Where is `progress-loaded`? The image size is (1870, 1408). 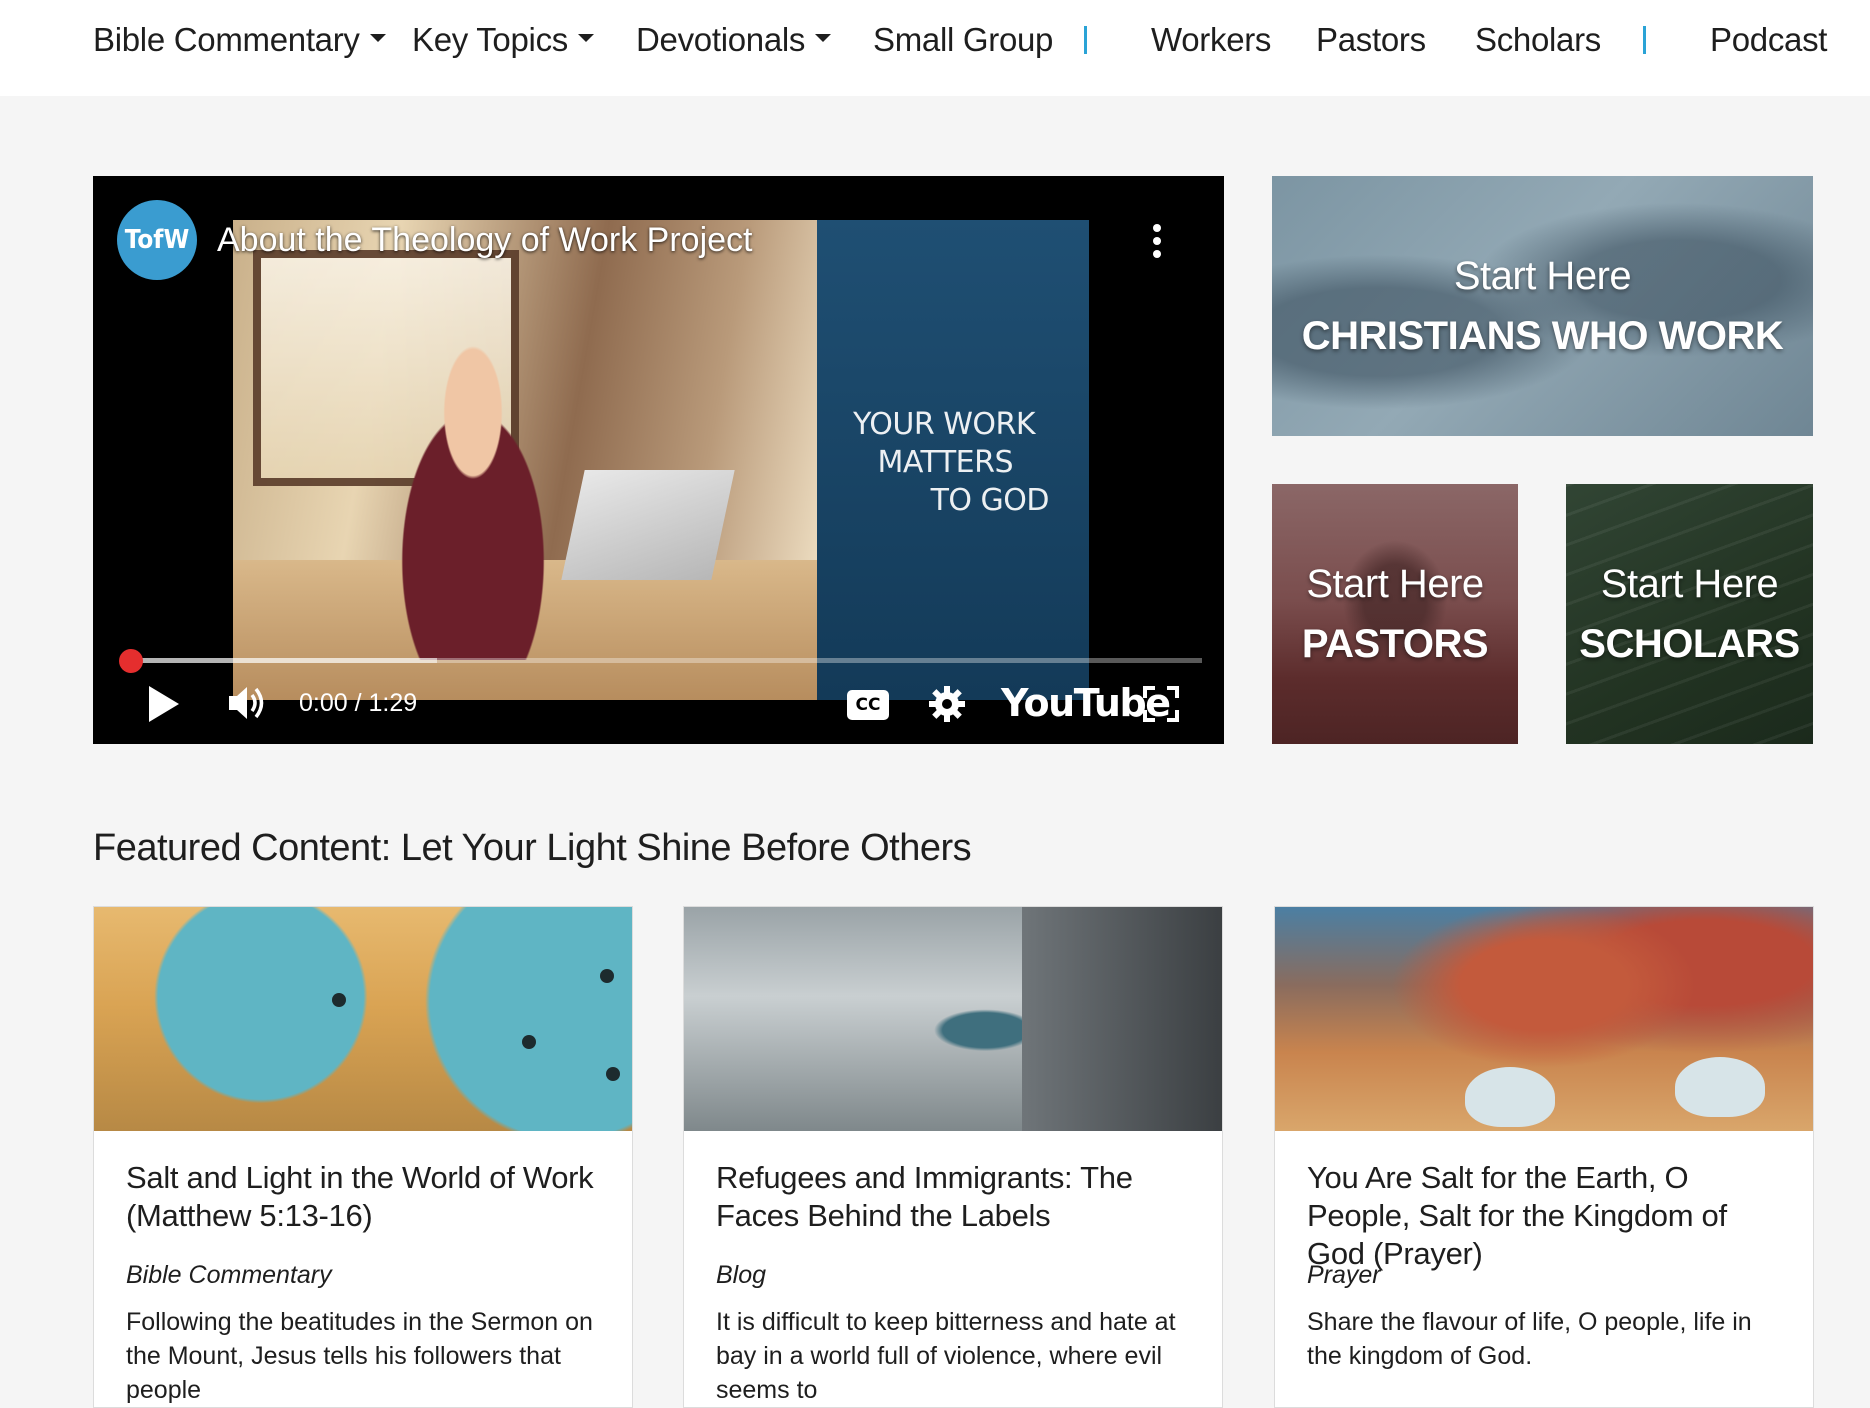 progress-loaded is located at coordinates (281, 660).